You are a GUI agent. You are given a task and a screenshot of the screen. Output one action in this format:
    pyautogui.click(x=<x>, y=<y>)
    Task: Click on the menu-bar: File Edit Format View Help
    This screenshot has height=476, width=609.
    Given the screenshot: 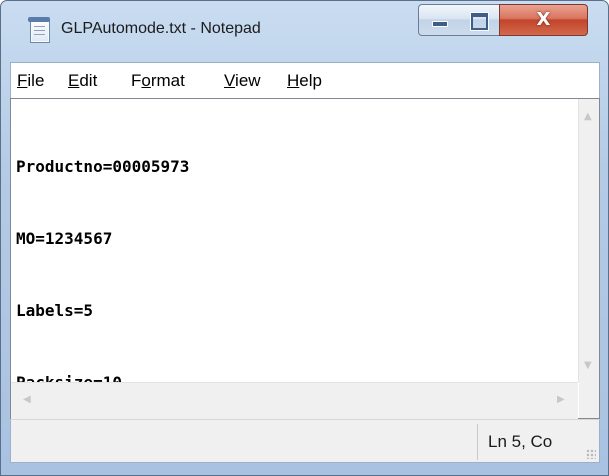 What is the action you would take?
    pyautogui.click(x=305, y=80)
    